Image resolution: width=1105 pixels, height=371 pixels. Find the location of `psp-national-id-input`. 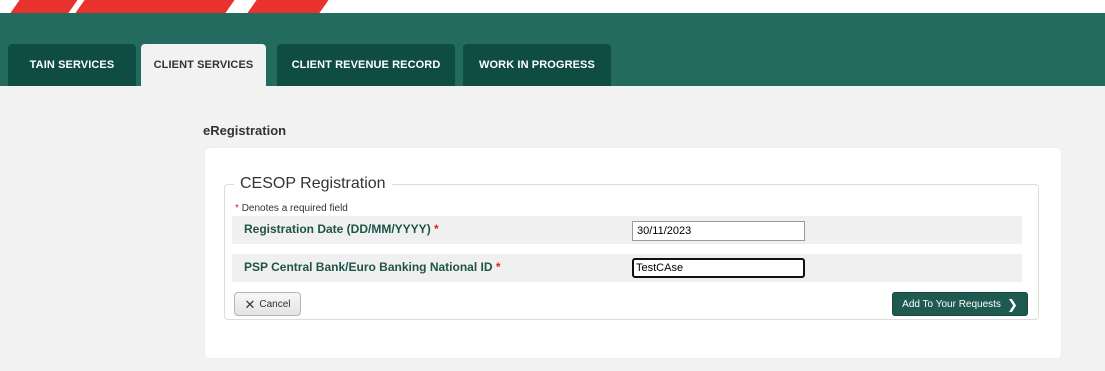

psp-national-id-input is located at coordinates (718, 268).